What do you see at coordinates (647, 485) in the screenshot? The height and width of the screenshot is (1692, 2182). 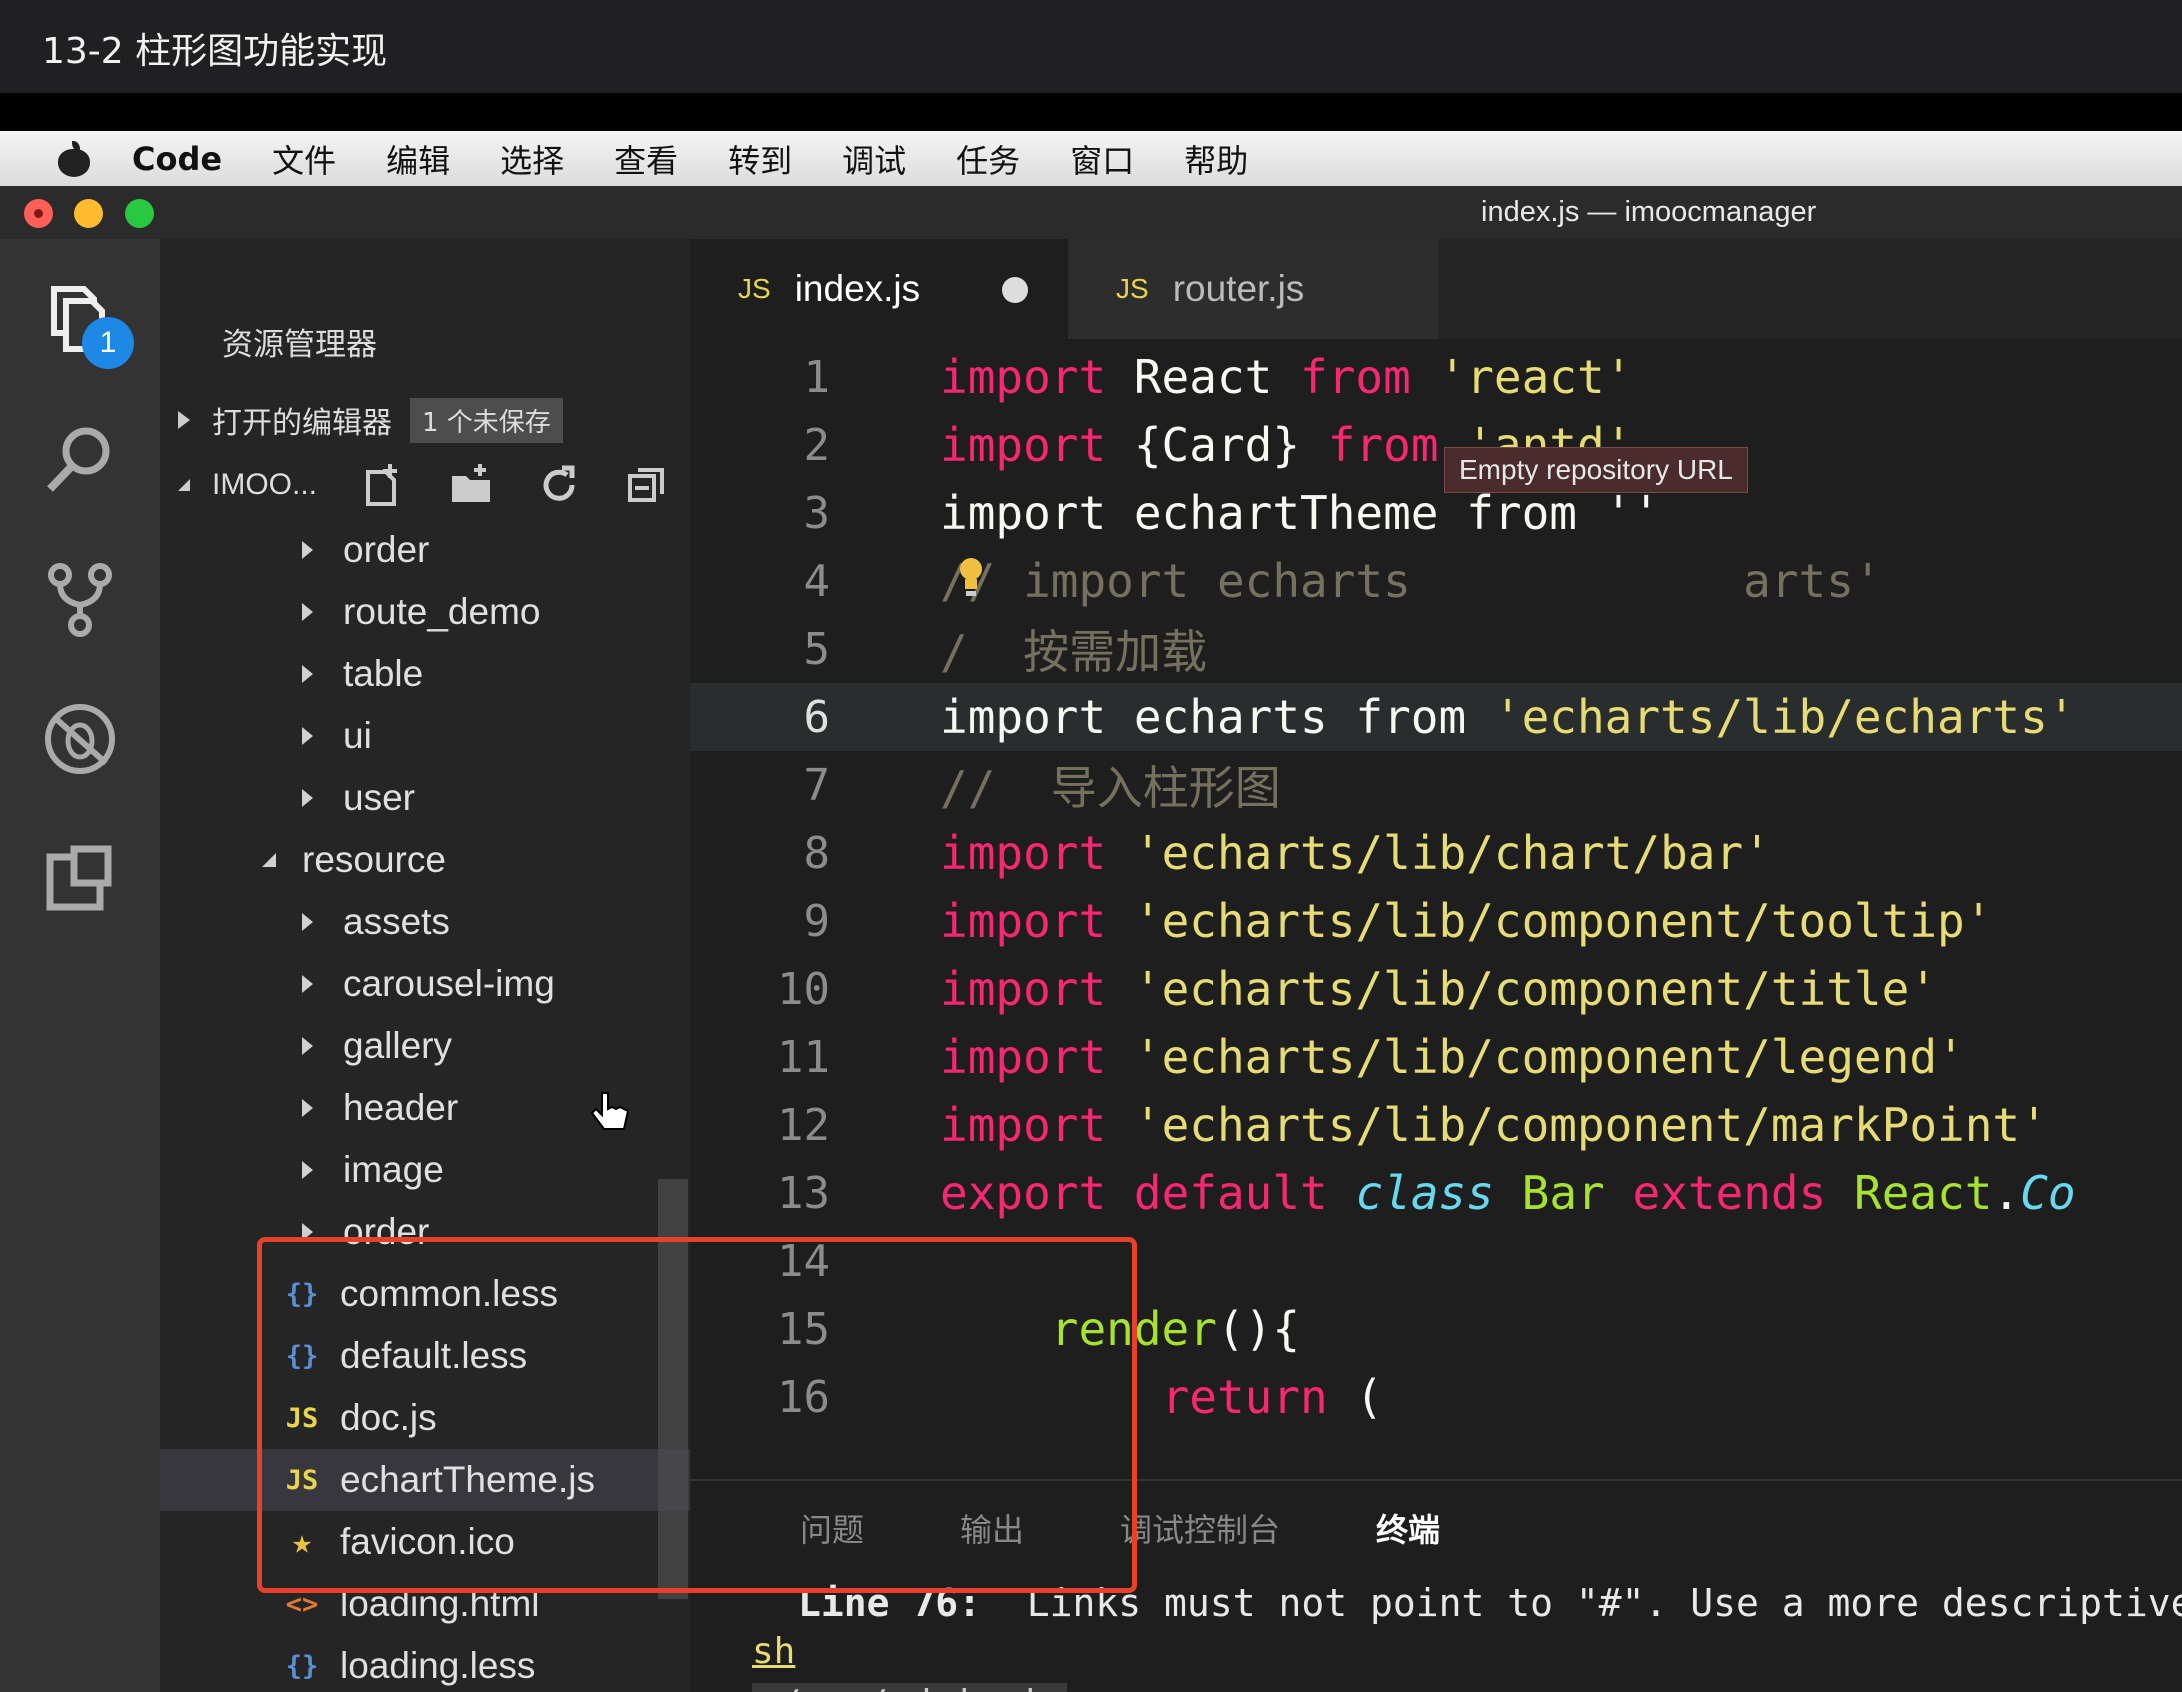 I see `collapse-all-icon` at bounding box center [647, 485].